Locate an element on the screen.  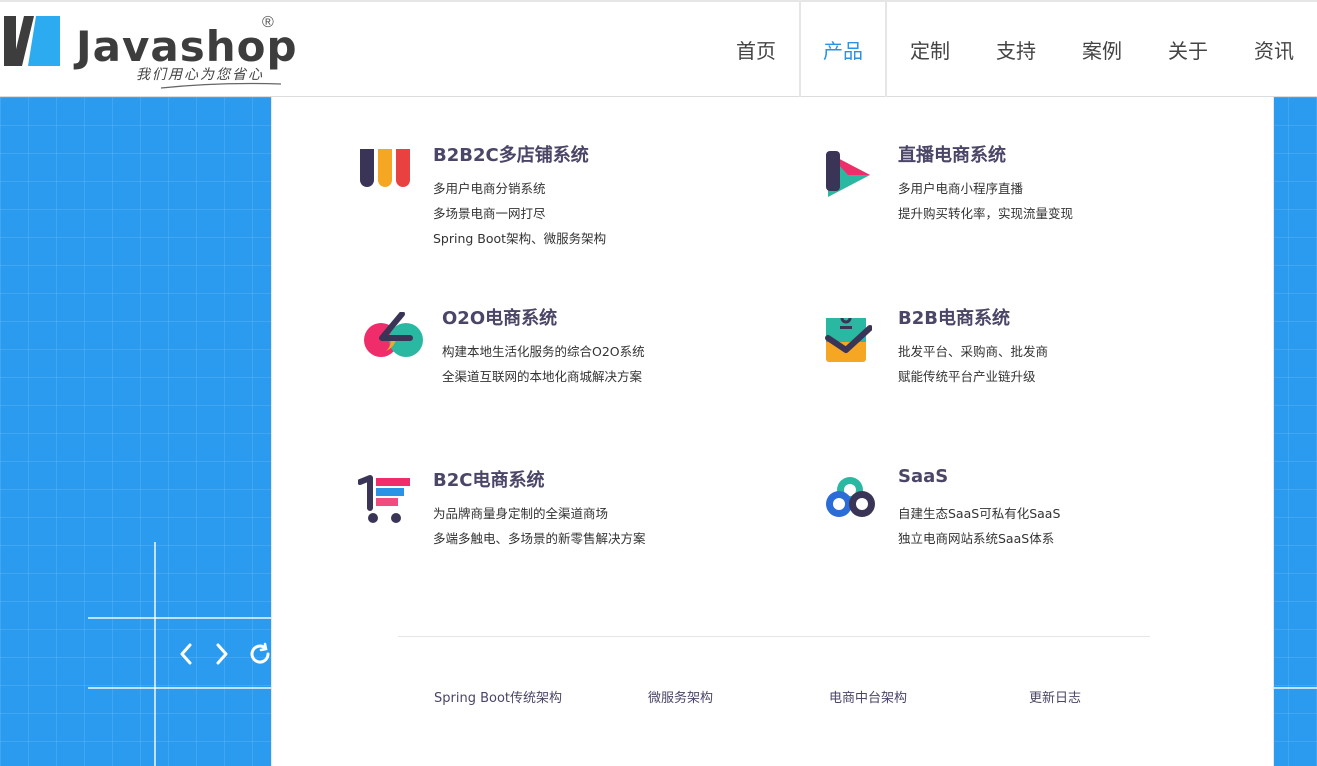
registered-mark: ® is located at coordinates (268, 22).